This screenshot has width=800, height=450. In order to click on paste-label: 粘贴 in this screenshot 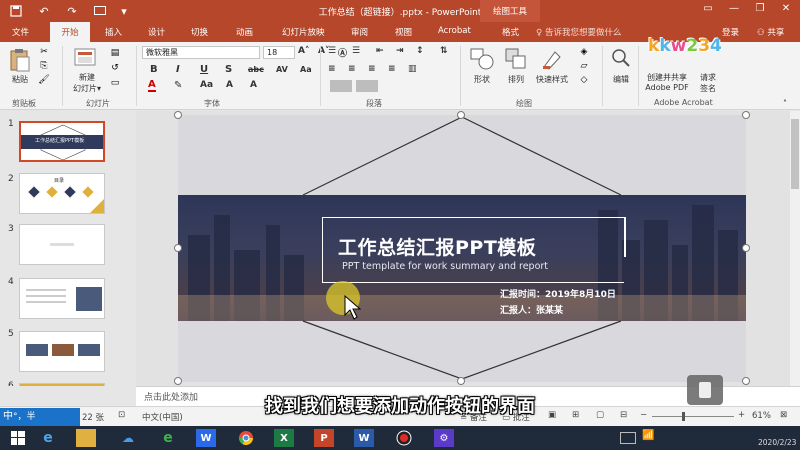, I will do `click(20, 79)`.